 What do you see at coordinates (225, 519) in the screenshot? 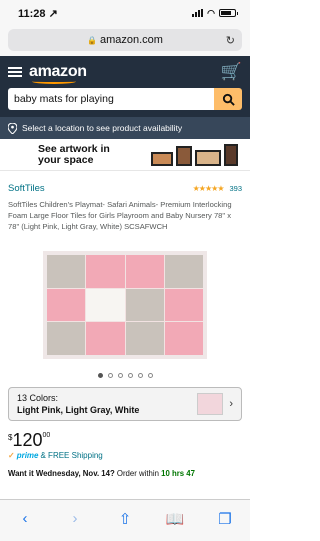
I see `tabs-icon: ❐` at bounding box center [225, 519].